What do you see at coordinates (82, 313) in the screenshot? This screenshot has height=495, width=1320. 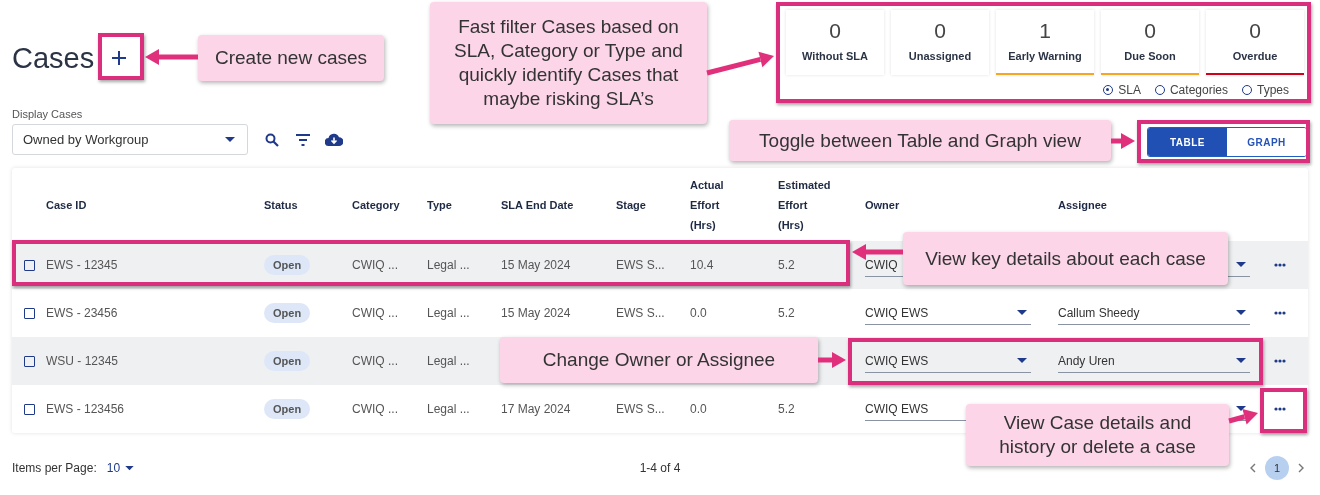 I see `table-cell: EWS - 23456` at bounding box center [82, 313].